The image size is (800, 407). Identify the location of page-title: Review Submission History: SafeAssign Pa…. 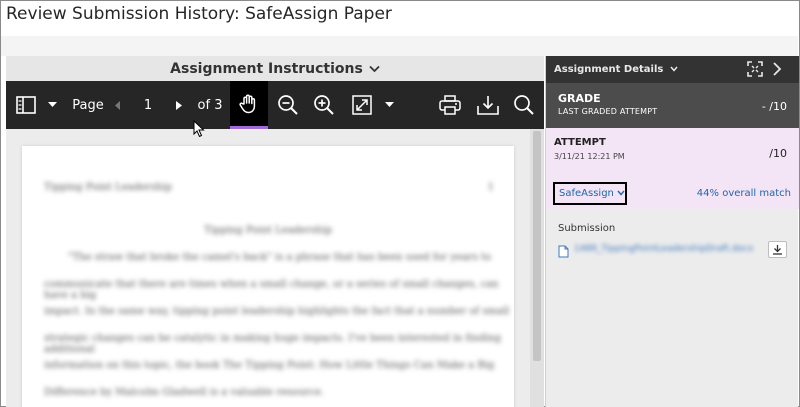
(199, 14).